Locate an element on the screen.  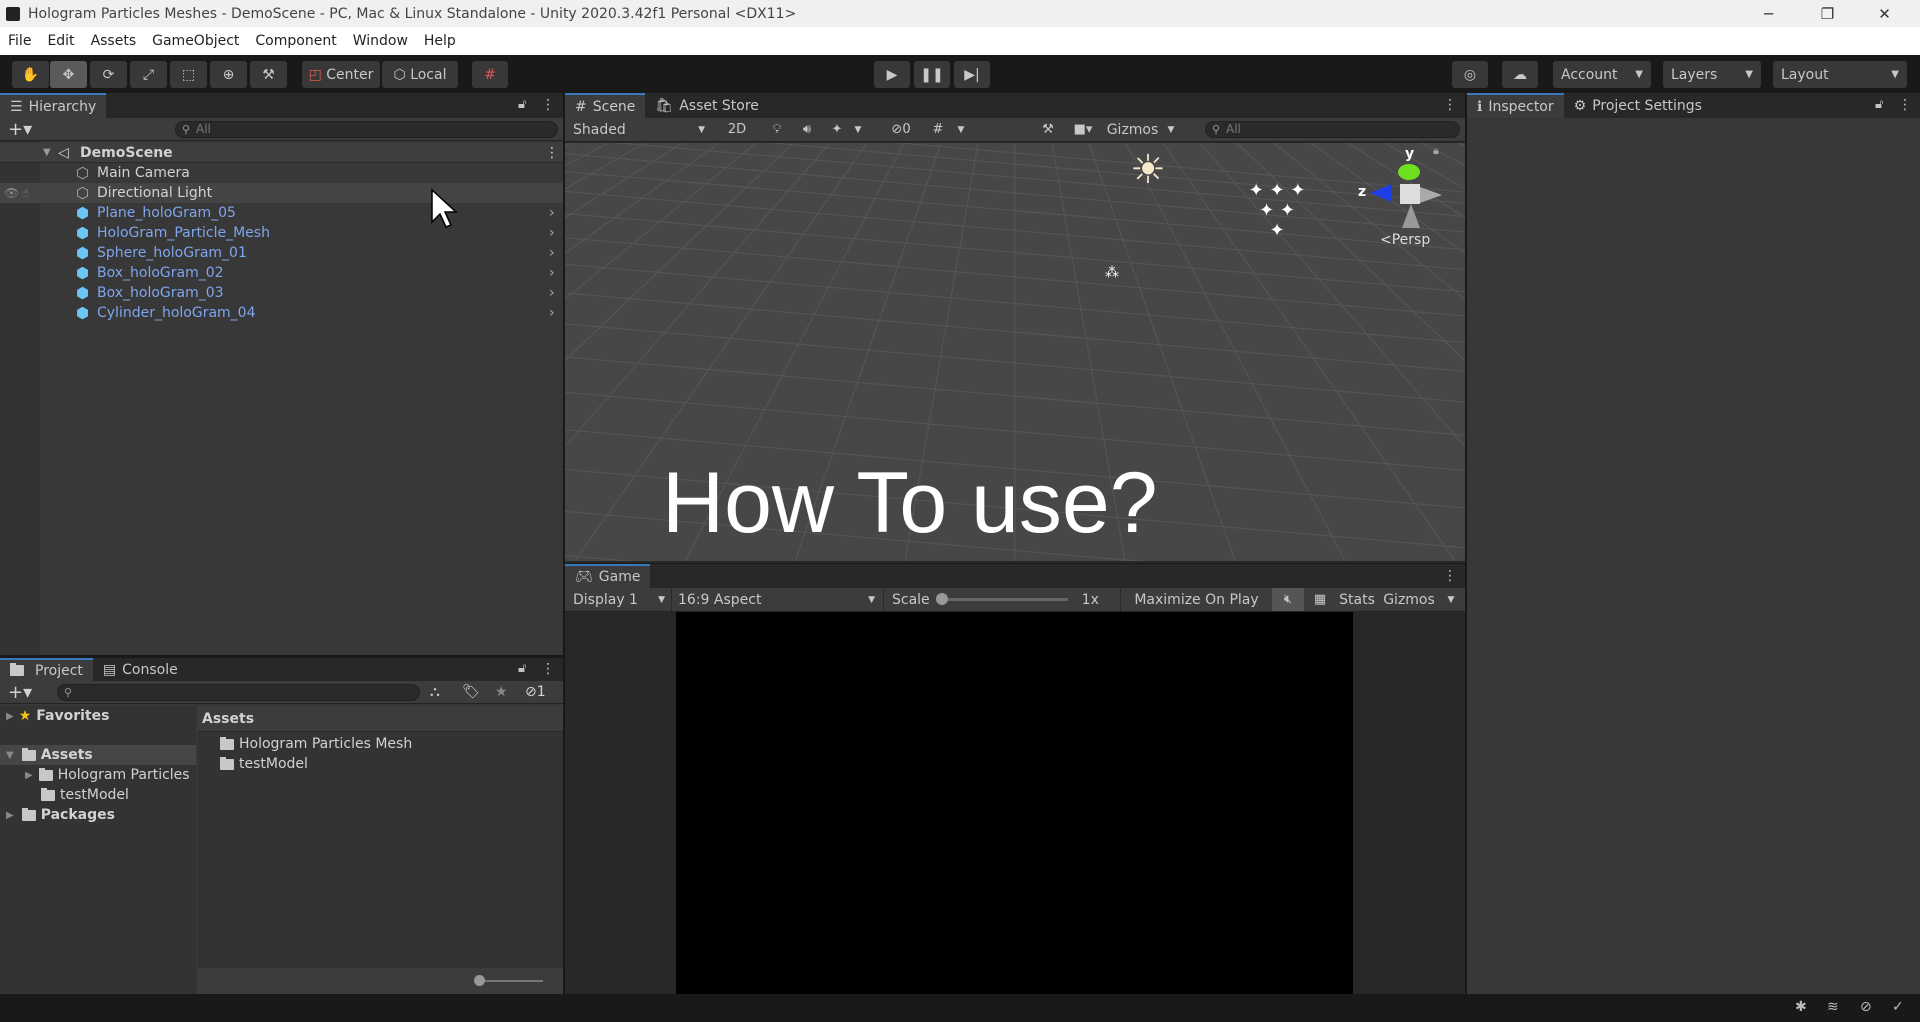
menu-edit: Edit is located at coordinates (60, 41).